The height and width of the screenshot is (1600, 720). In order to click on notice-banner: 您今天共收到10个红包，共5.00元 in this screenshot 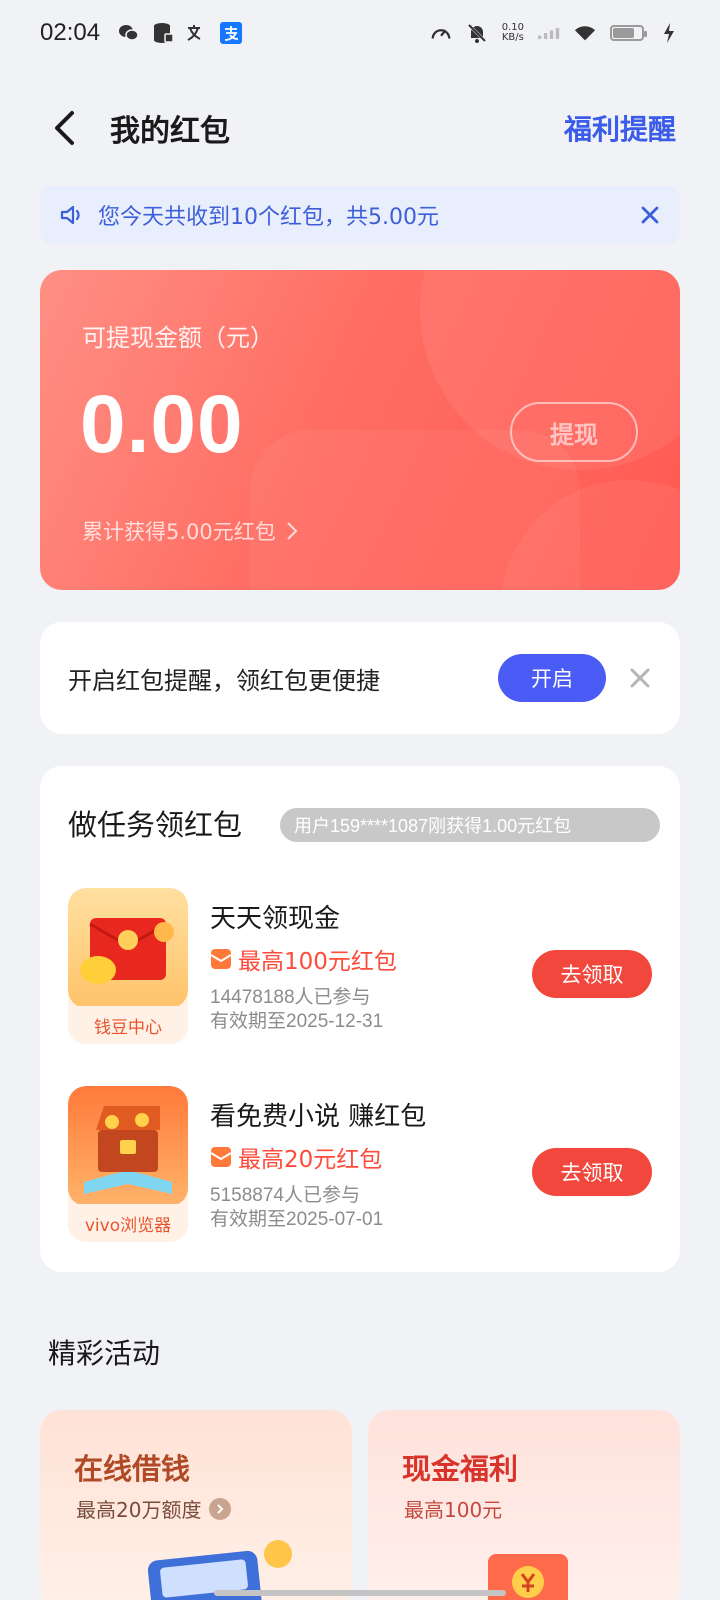, I will do `click(360, 215)`.